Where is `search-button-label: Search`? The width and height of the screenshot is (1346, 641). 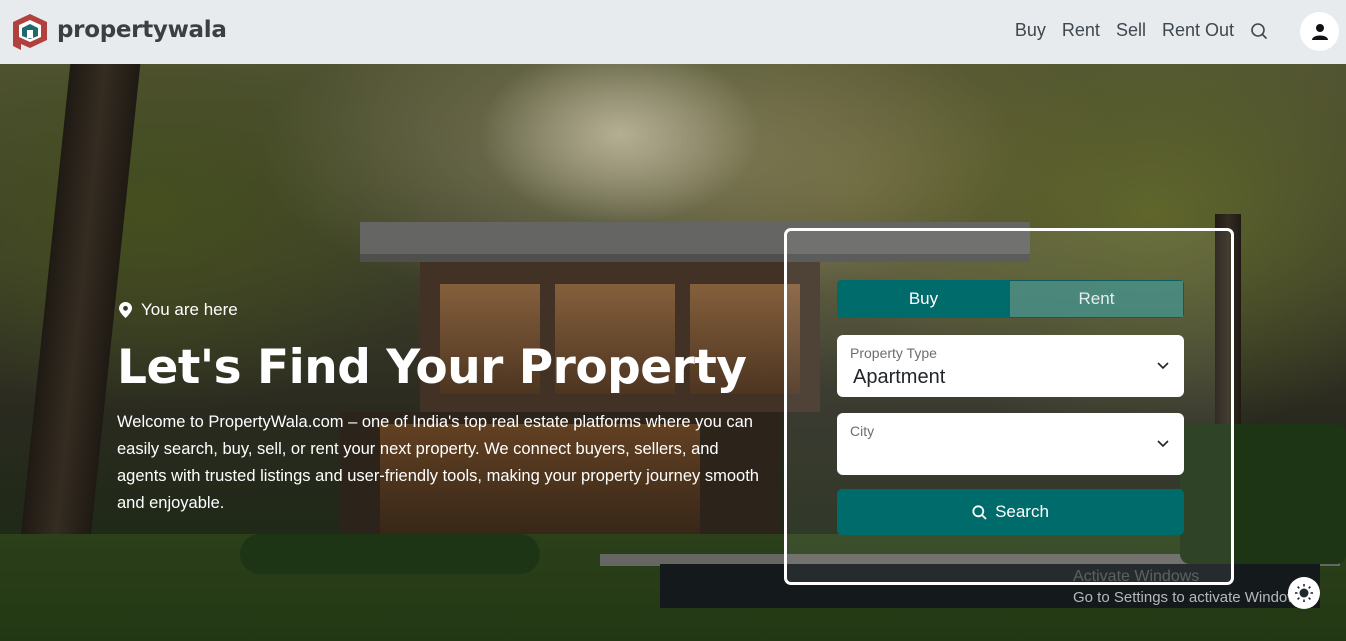 search-button-label: Search is located at coordinates (1022, 511).